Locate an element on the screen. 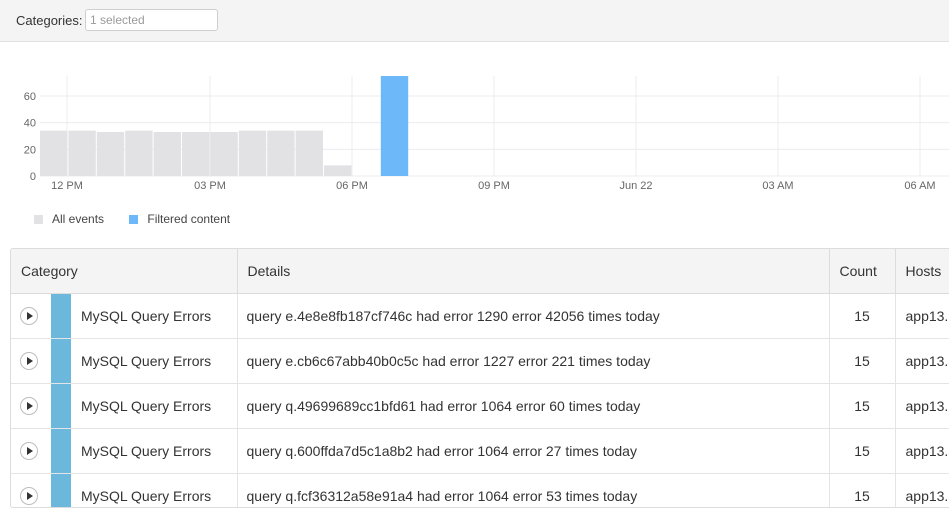  x-axis-ticks: 12 PM 03 PM 06 PM 09 PM Jun 22 03 AM 06 AM is located at coordinates (493, 186).